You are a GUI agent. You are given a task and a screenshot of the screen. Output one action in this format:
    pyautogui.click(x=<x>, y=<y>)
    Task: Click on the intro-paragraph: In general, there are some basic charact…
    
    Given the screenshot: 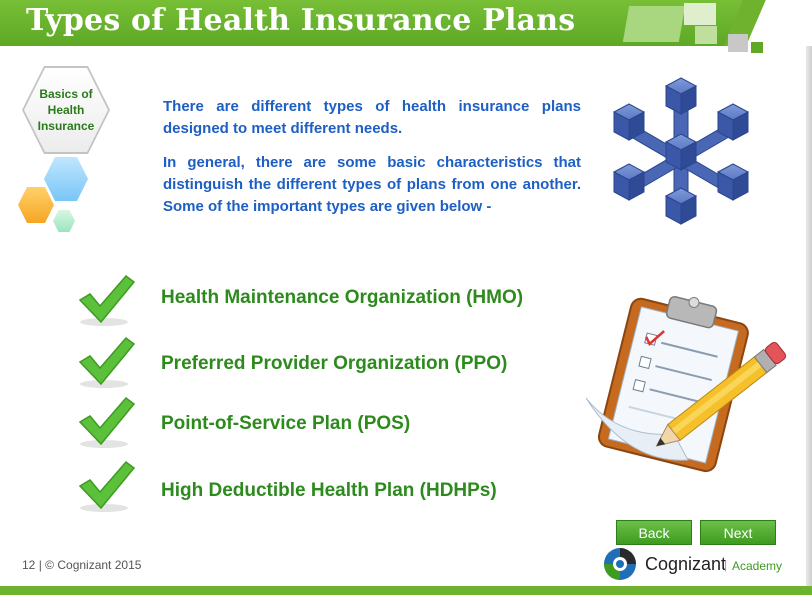 What is the action you would take?
    pyautogui.click(x=372, y=184)
    